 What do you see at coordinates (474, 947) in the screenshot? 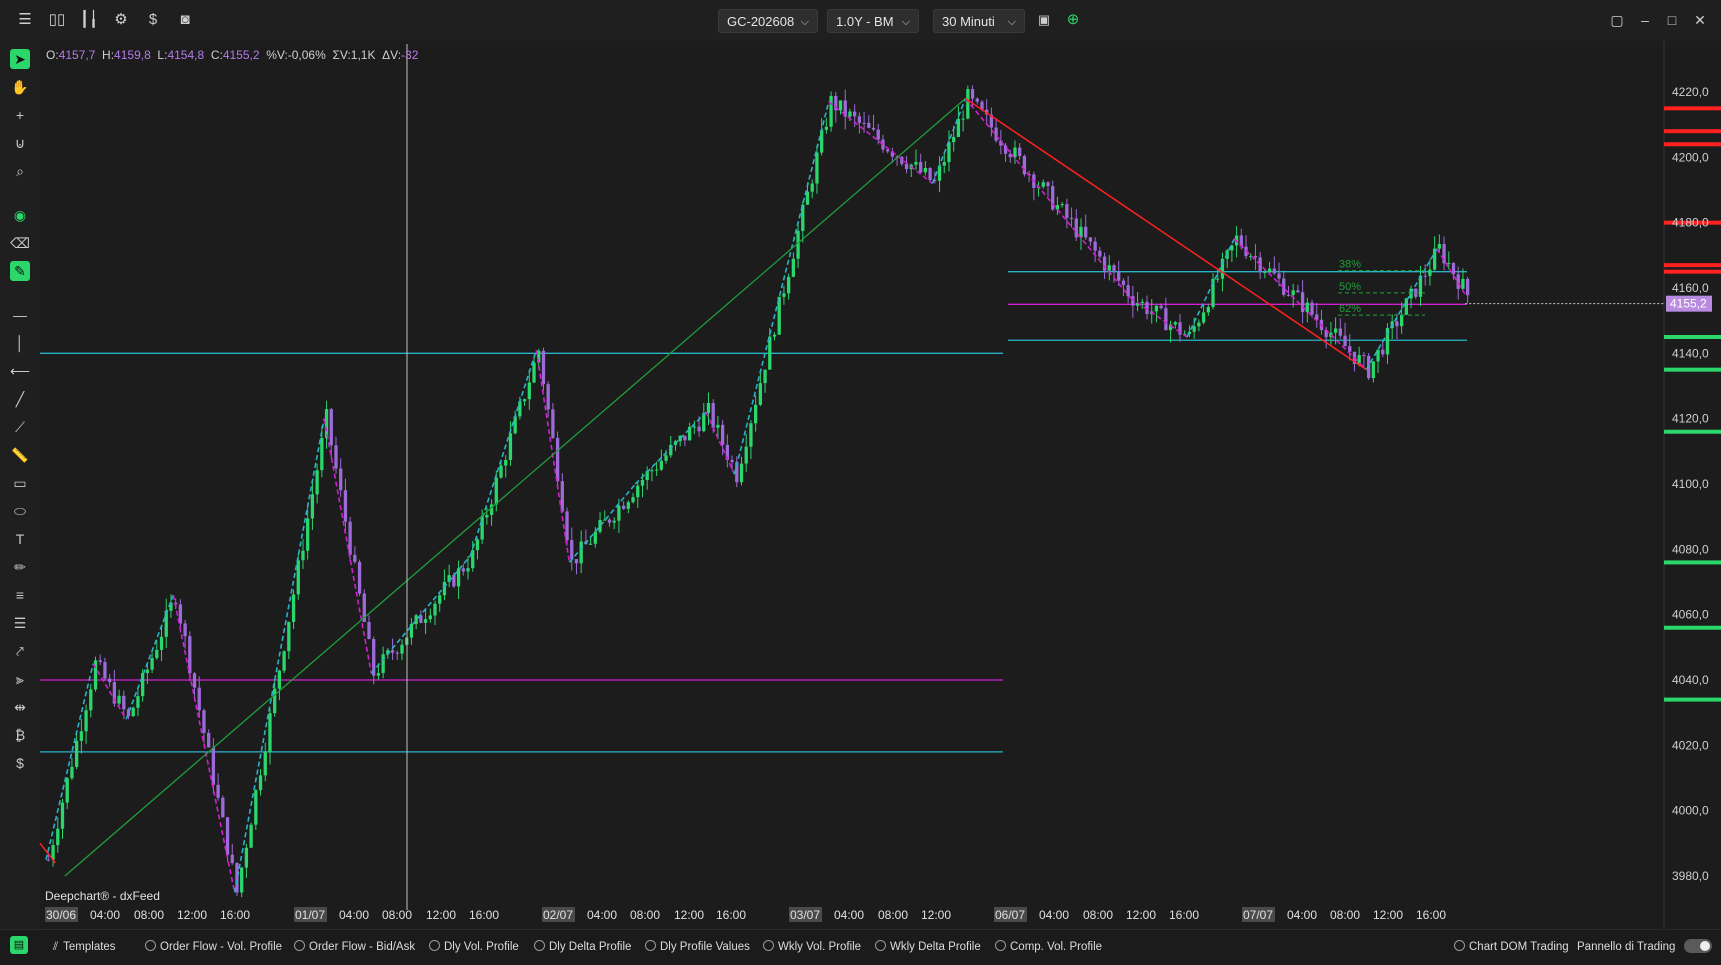
I see `template-item: Dly Vol. Profile` at bounding box center [474, 947].